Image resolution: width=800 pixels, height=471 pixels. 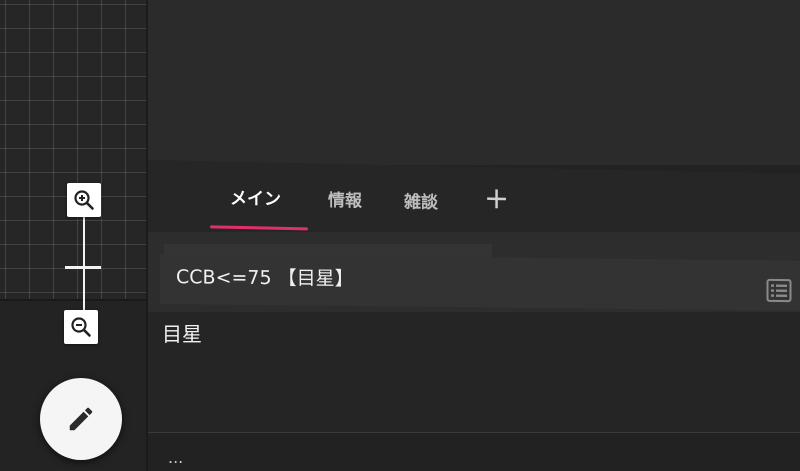 What do you see at coordinates (496, 201) in the screenshot?
I see `add-tab-button: +` at bounding box center [496, 201].